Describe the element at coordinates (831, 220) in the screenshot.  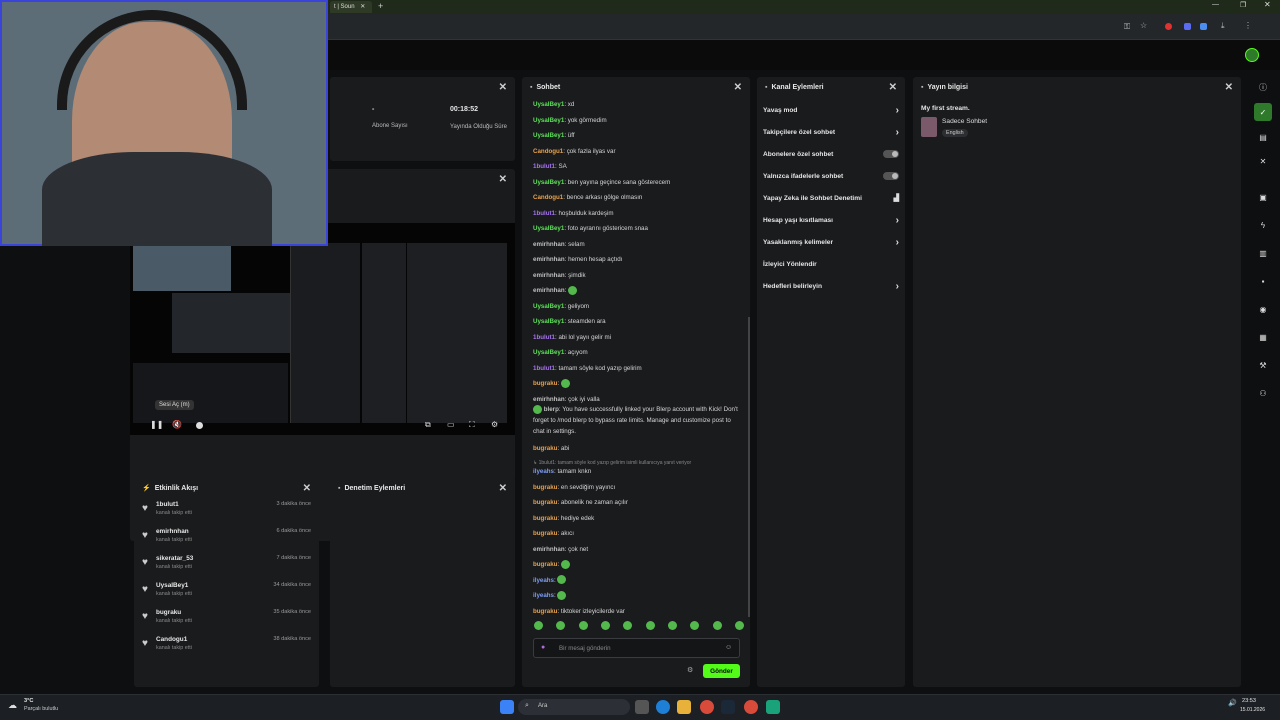
I see `channel-action-item: Hesap yaşı kısıtlaması ›` at that location.